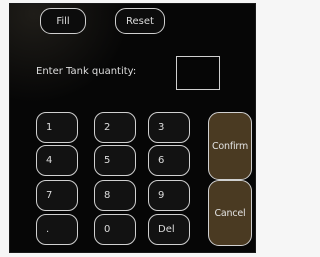  What do you see at coordinates (198, 73) in the screenshot?
I see `tank-quantity-field` at bounding box center [198, 73].